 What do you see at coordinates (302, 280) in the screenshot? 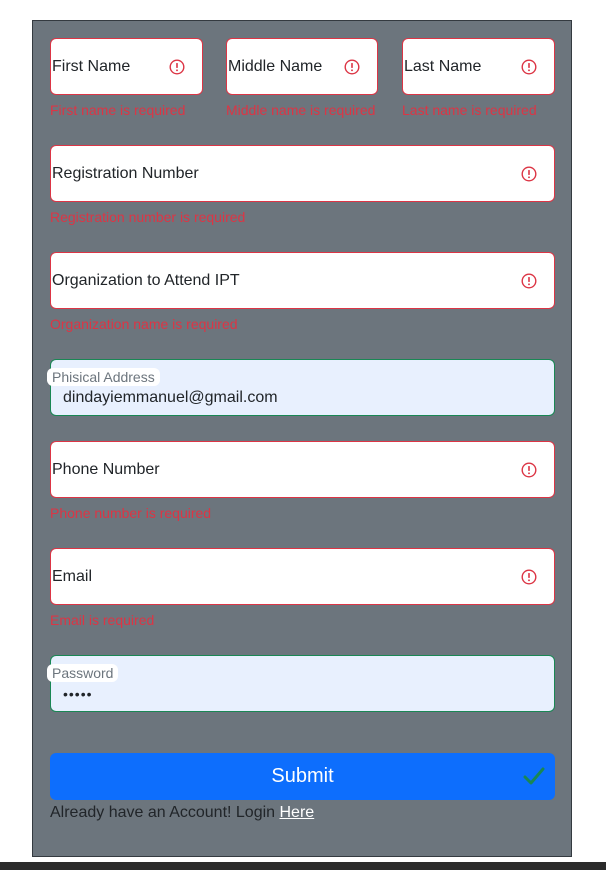
I see `organization-input: Organization to Attend IPT` at bounding box center [302, 280].